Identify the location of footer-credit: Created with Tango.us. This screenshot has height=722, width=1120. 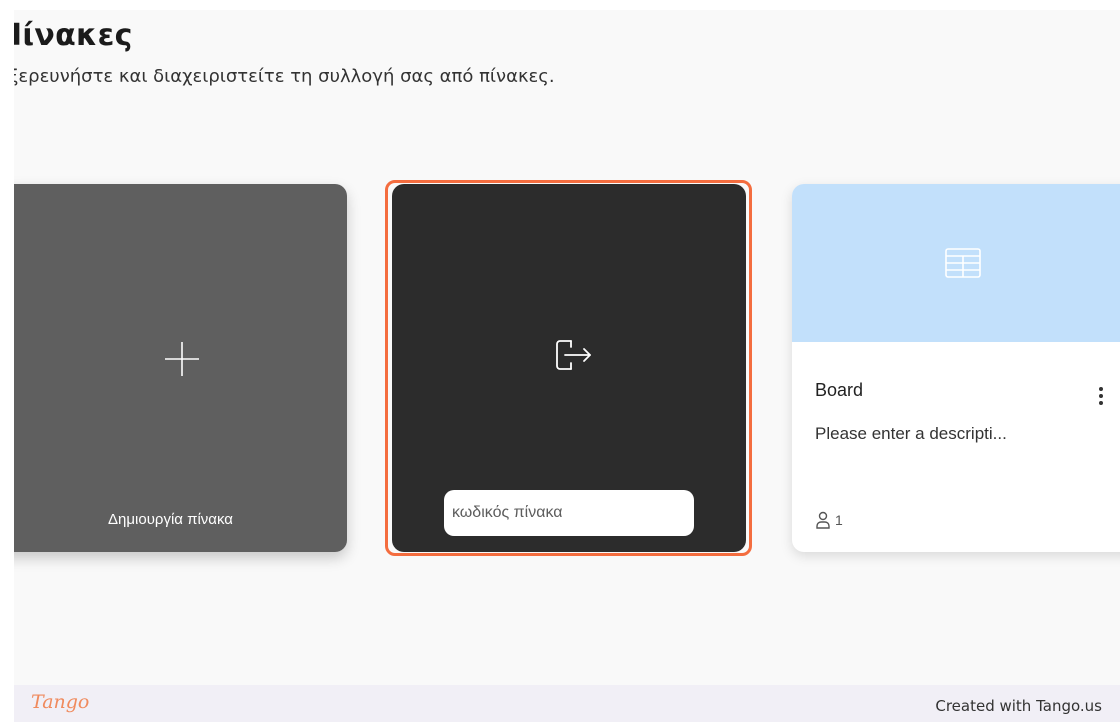
(1018, 706).